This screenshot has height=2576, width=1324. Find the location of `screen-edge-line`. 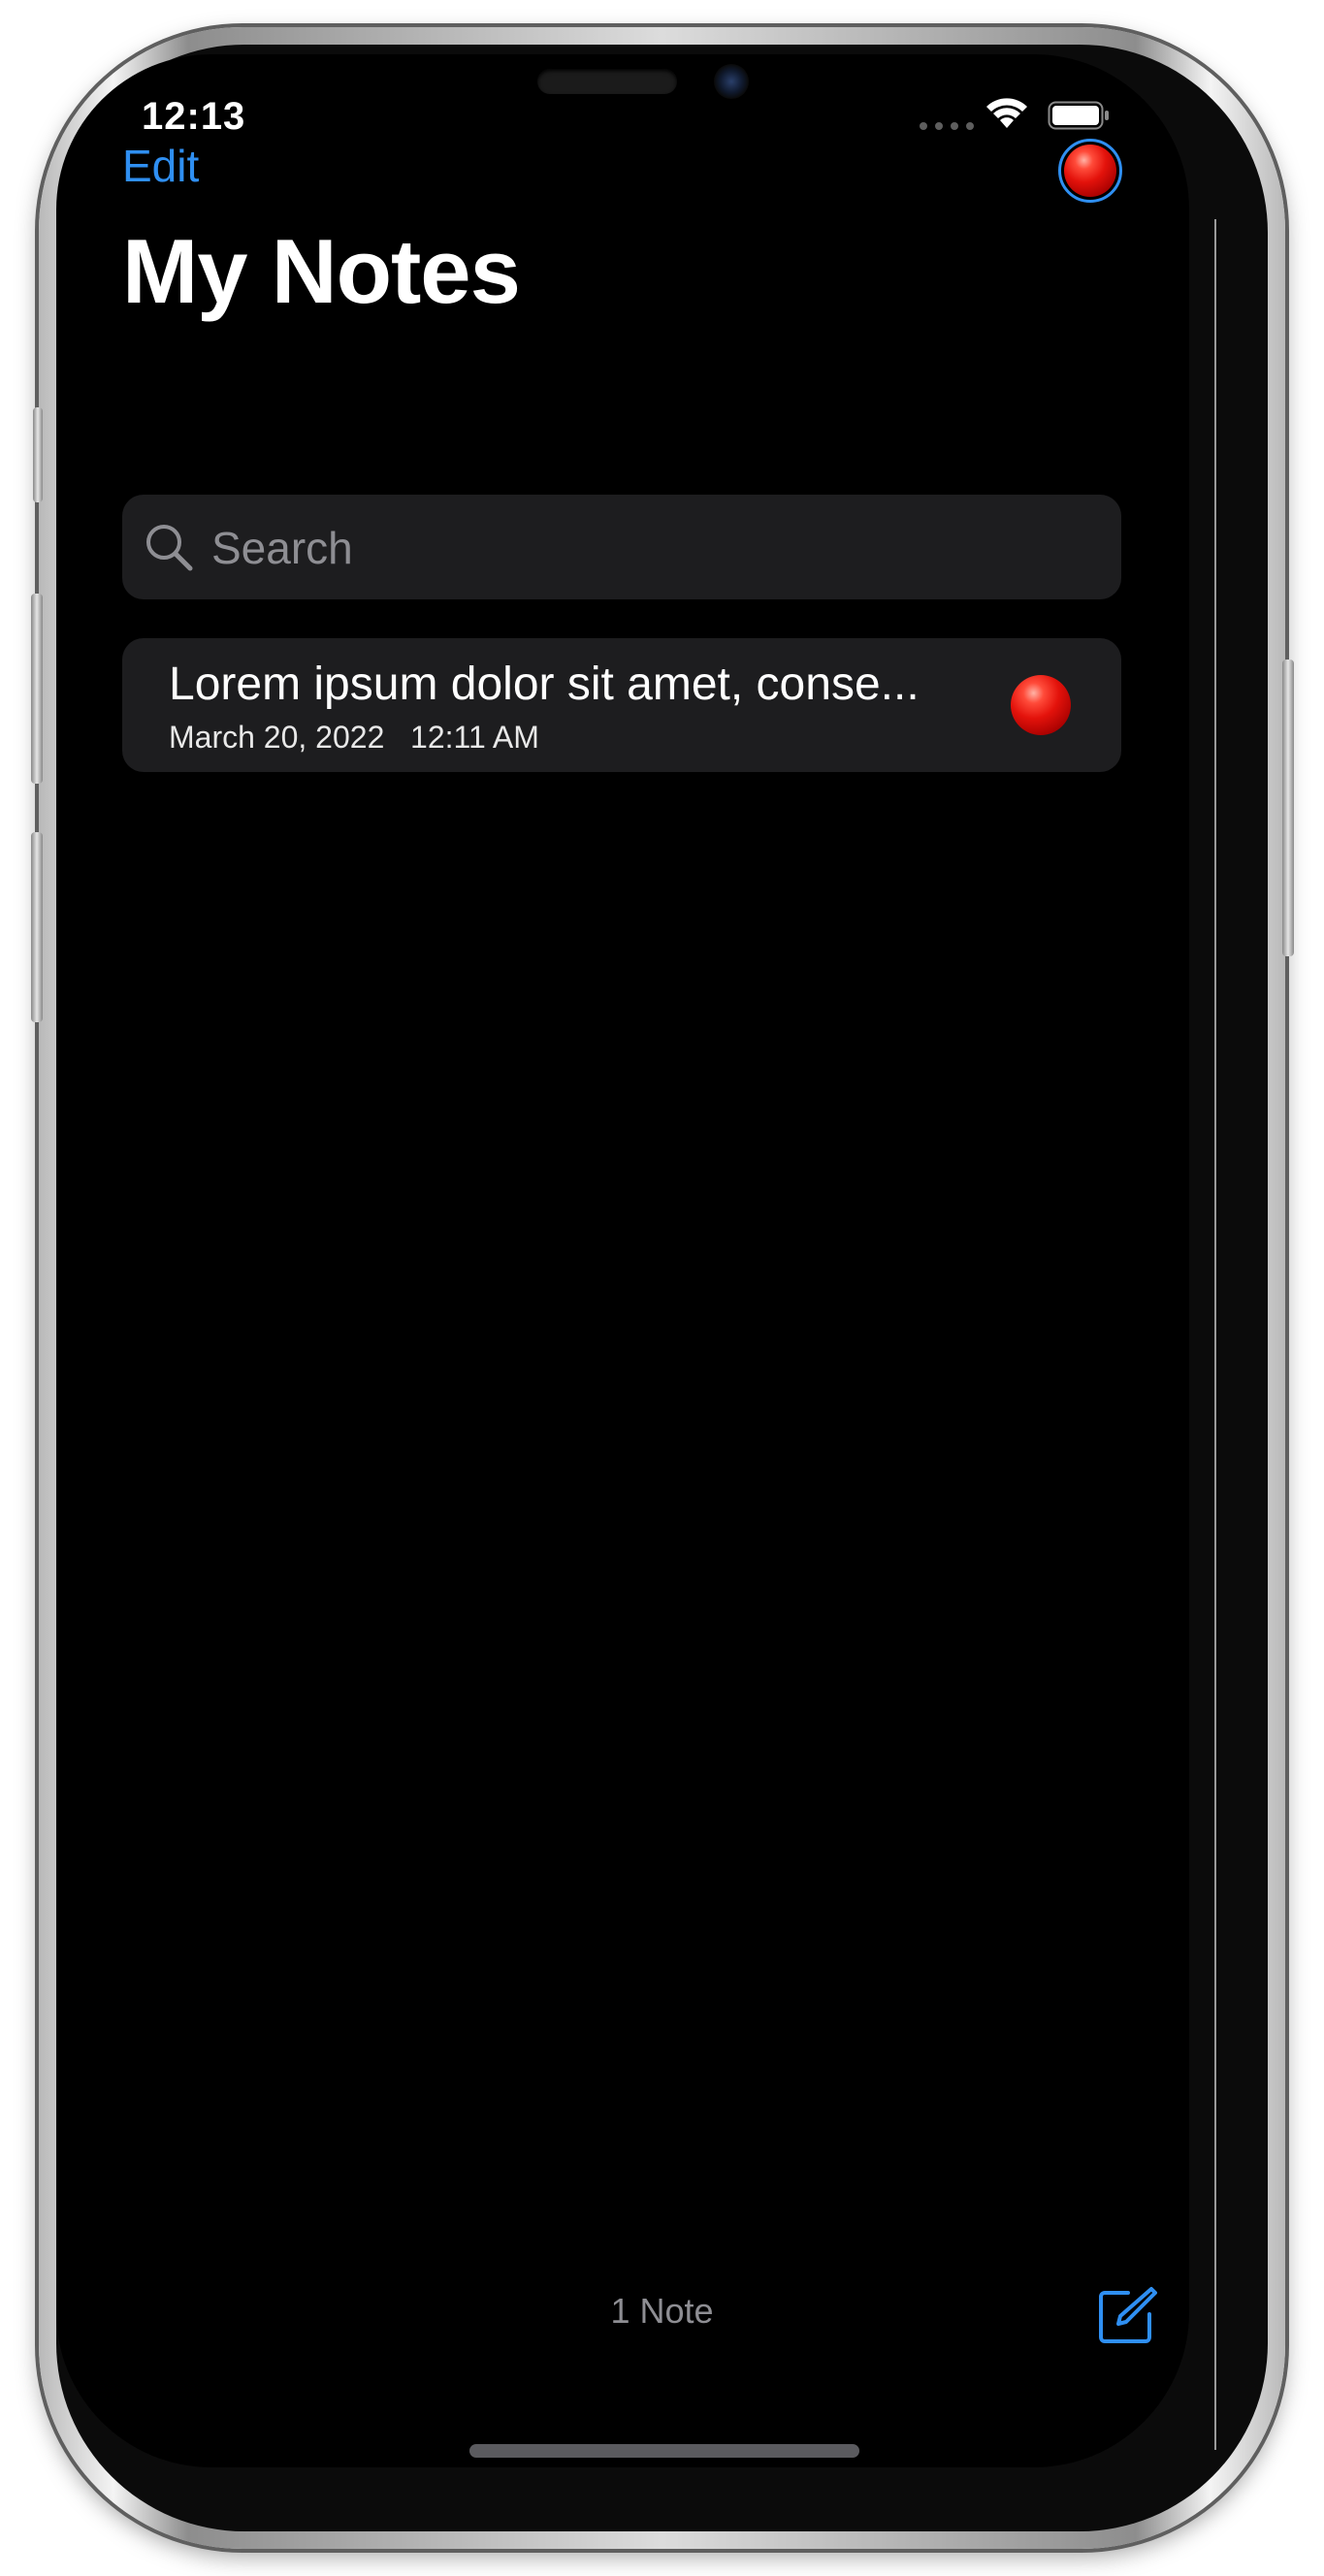

screen-edge-line is located at coordinates (1215, 1334).